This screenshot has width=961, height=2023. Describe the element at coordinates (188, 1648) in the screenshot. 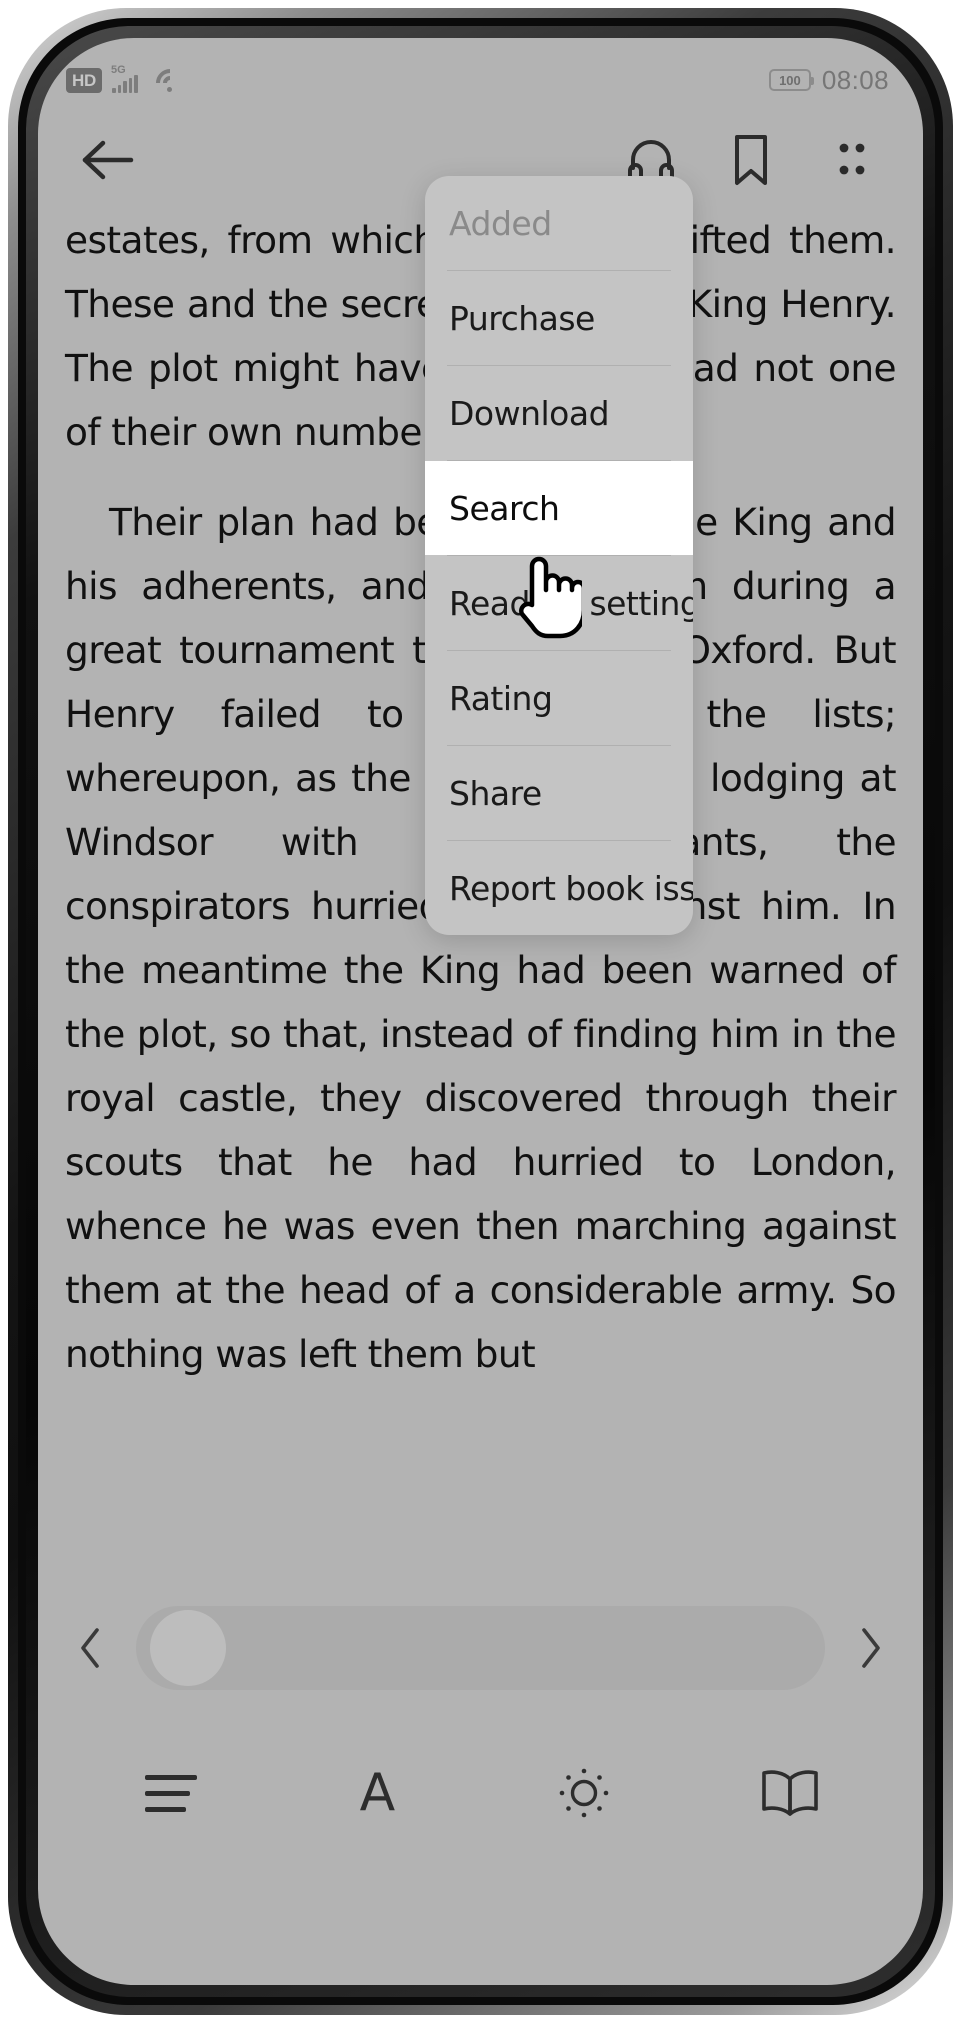

I see `slider-thumb` at that location.